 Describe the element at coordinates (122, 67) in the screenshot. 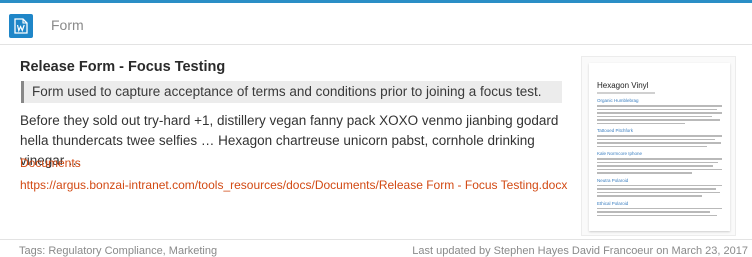

I see `result-title: Release Form - Focus Testing` at that location.